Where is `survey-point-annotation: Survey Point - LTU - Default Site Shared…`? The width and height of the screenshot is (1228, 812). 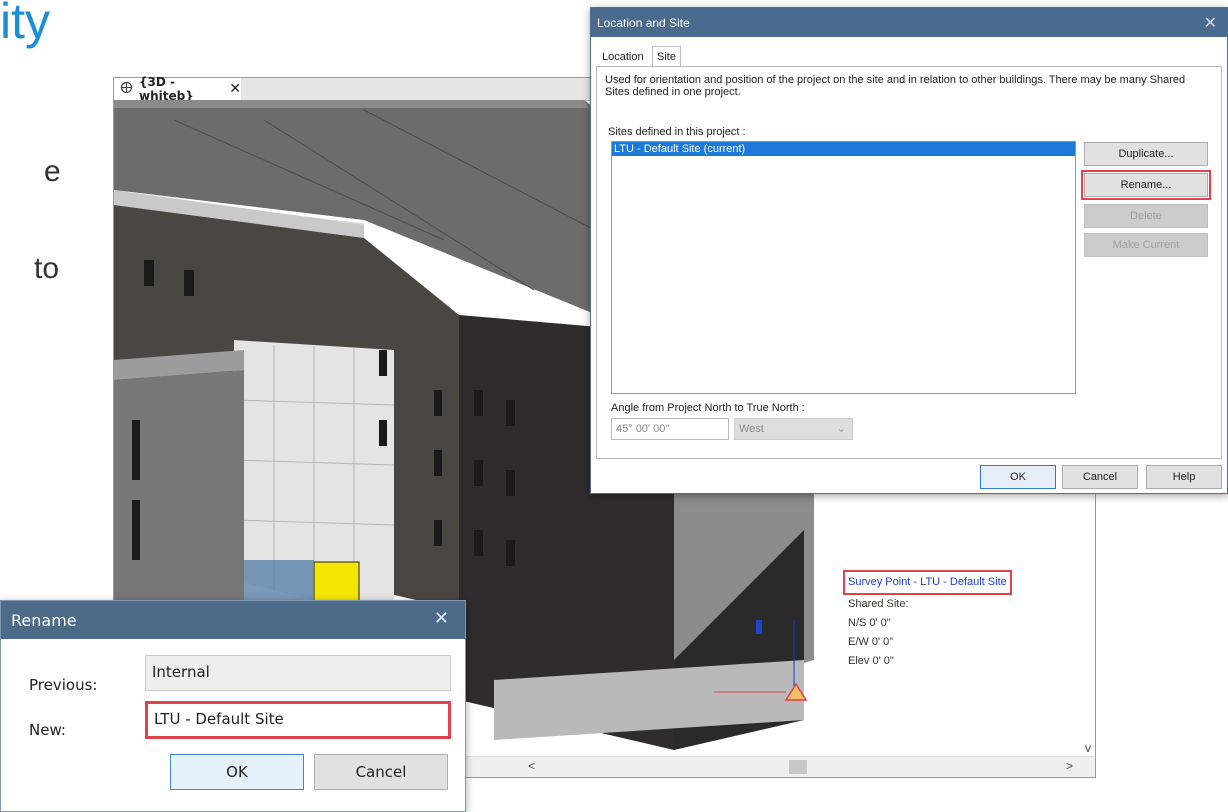
survey-point-annotation: Survey Point - LTU - Default Site Shared… is located at coordinates (927, 620).